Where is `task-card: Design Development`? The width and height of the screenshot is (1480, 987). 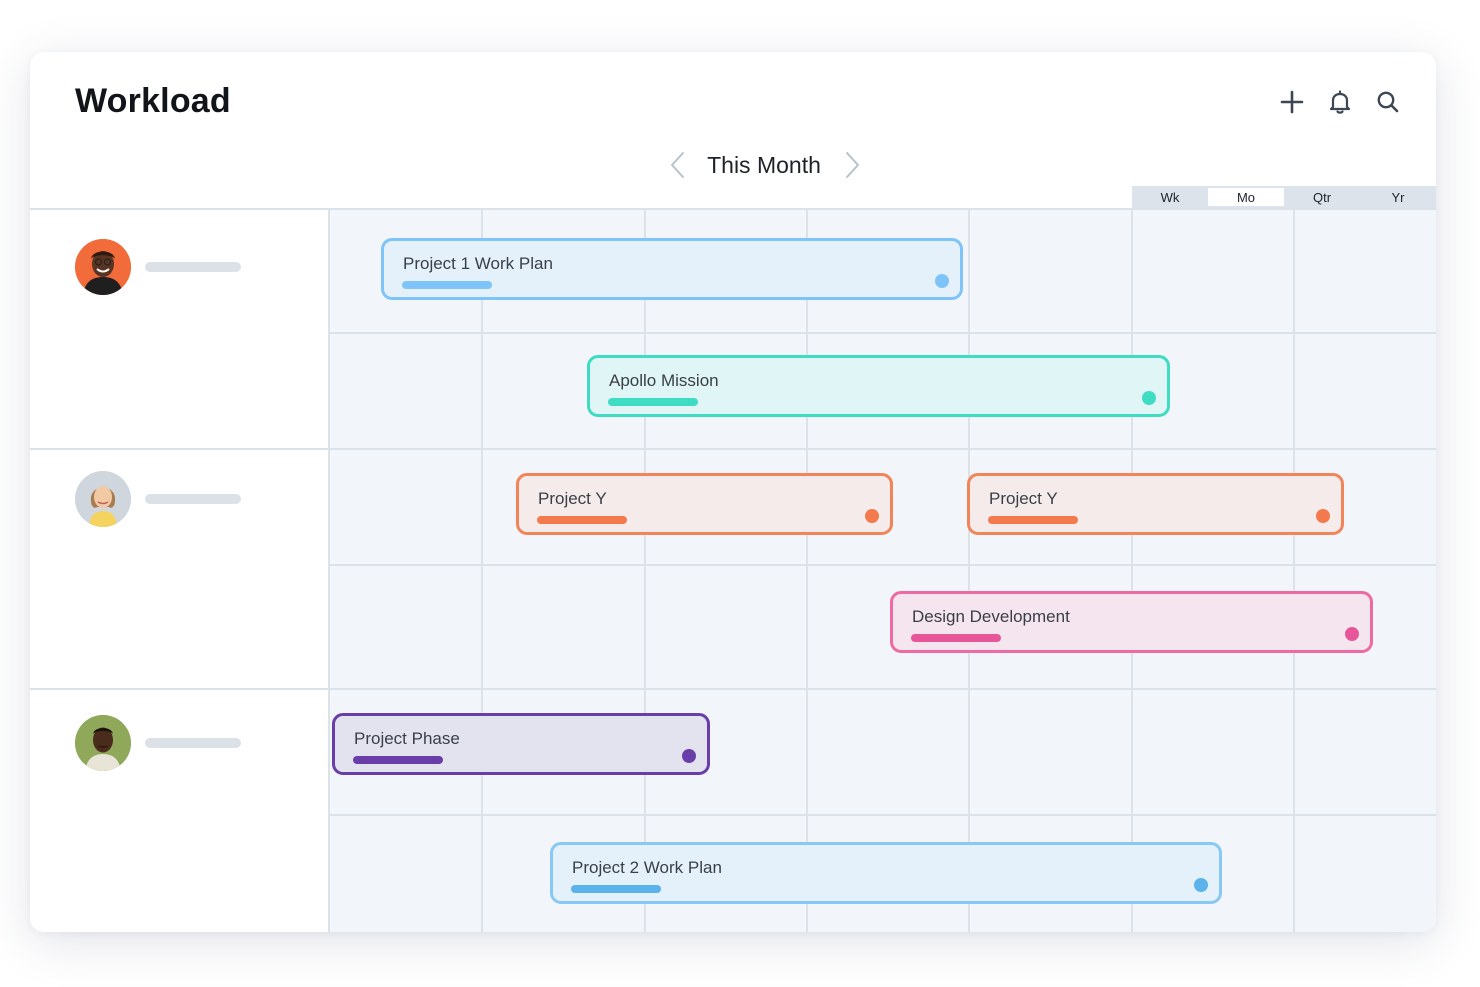
task-card: Design Development is located at coordinates (1131, 622).